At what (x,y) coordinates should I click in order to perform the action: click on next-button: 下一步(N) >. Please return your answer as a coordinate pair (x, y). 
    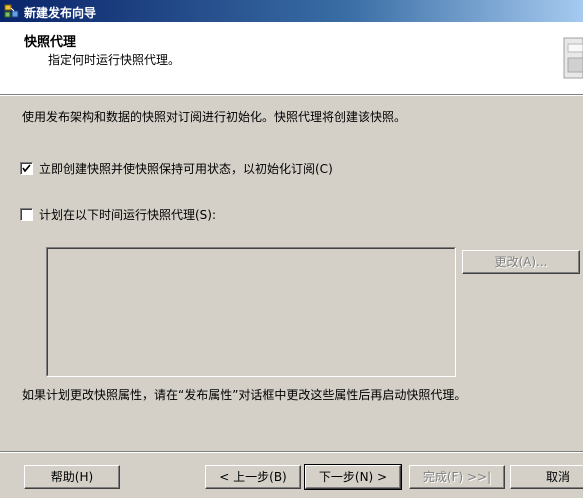
    Looking at the image, I should click on (353, 477).